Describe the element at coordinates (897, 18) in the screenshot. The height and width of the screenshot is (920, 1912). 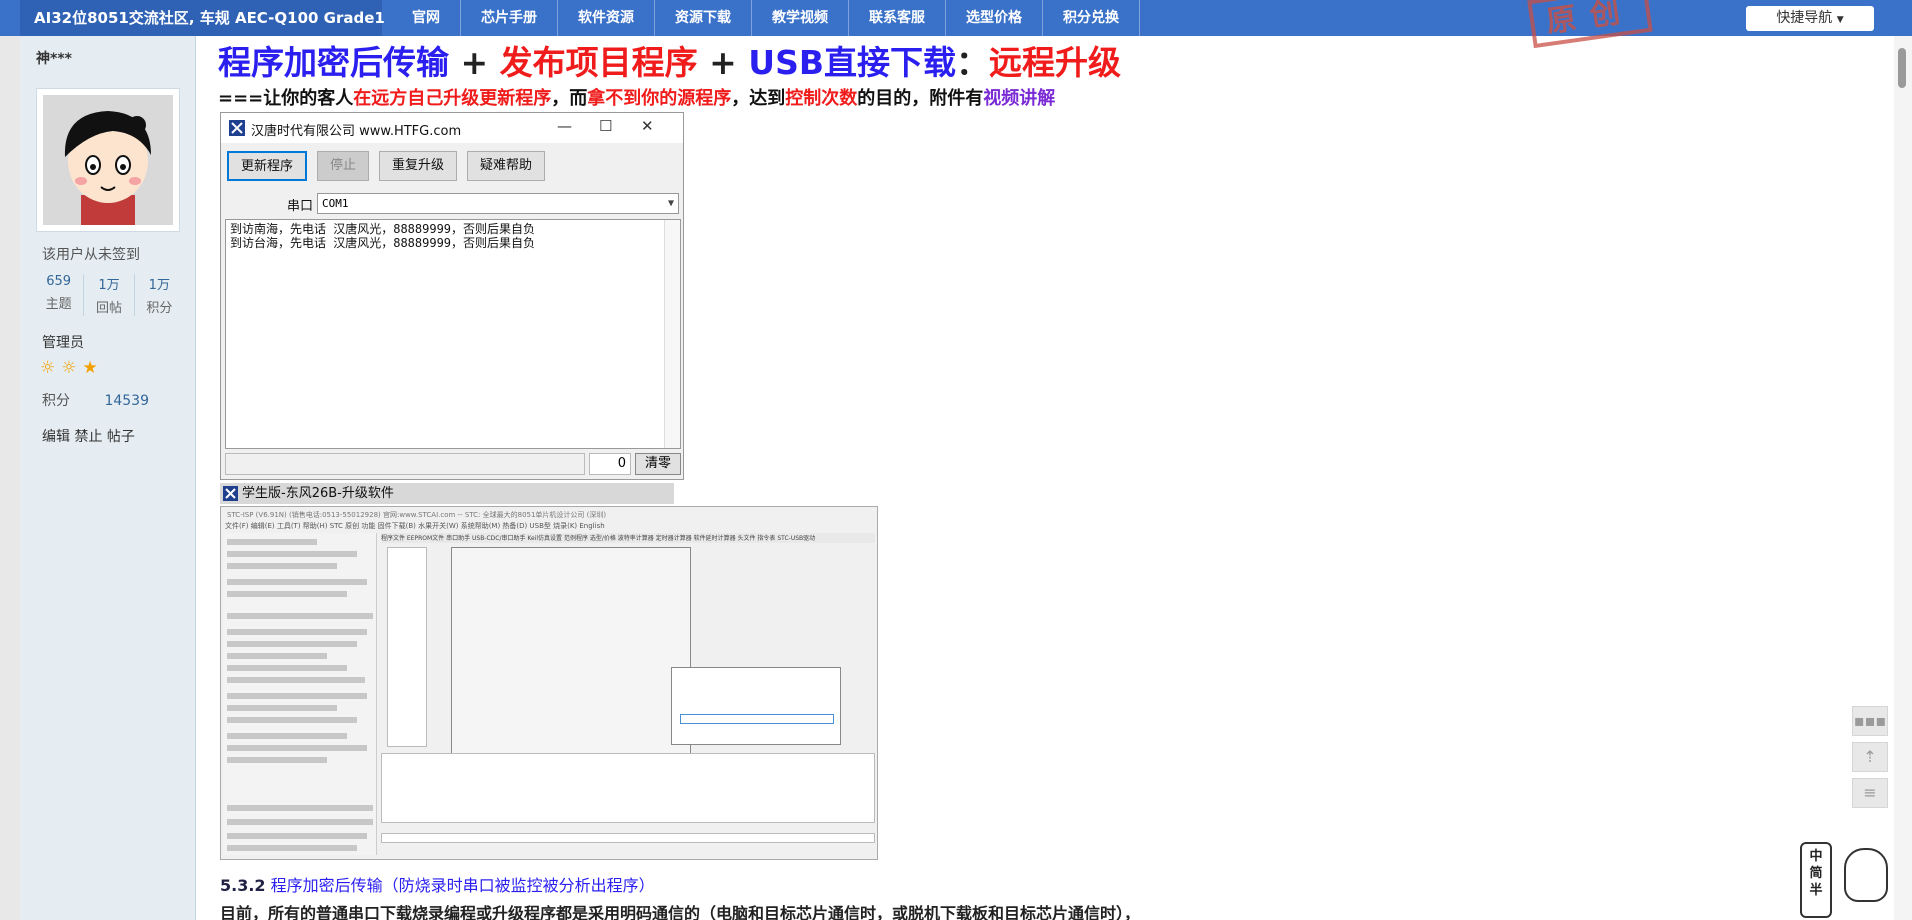
I see `nav-support: 联系客服` at that location.